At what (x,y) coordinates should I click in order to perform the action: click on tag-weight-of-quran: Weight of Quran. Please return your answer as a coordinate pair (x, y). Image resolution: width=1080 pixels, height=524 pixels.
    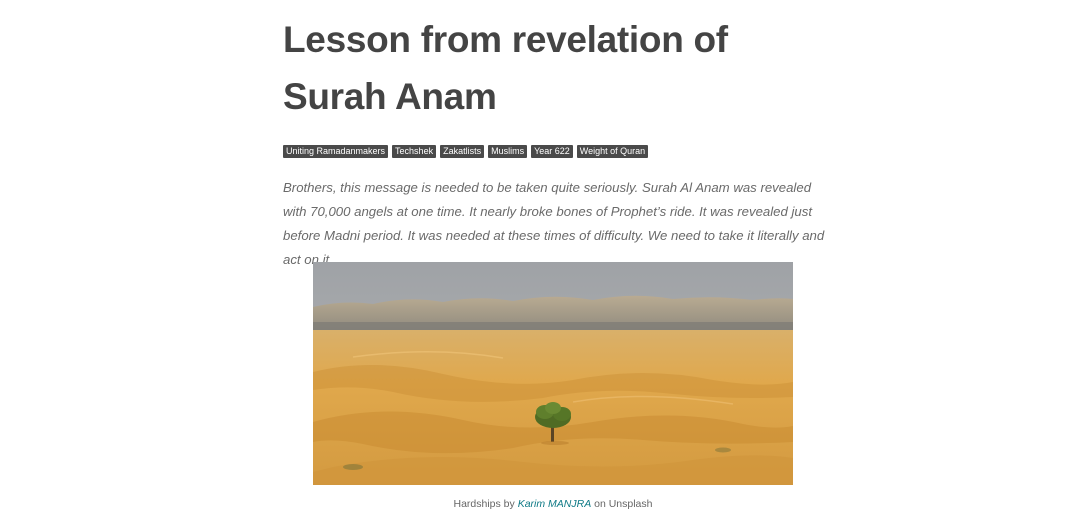
    Looking at the image, I should click on (612, 151).